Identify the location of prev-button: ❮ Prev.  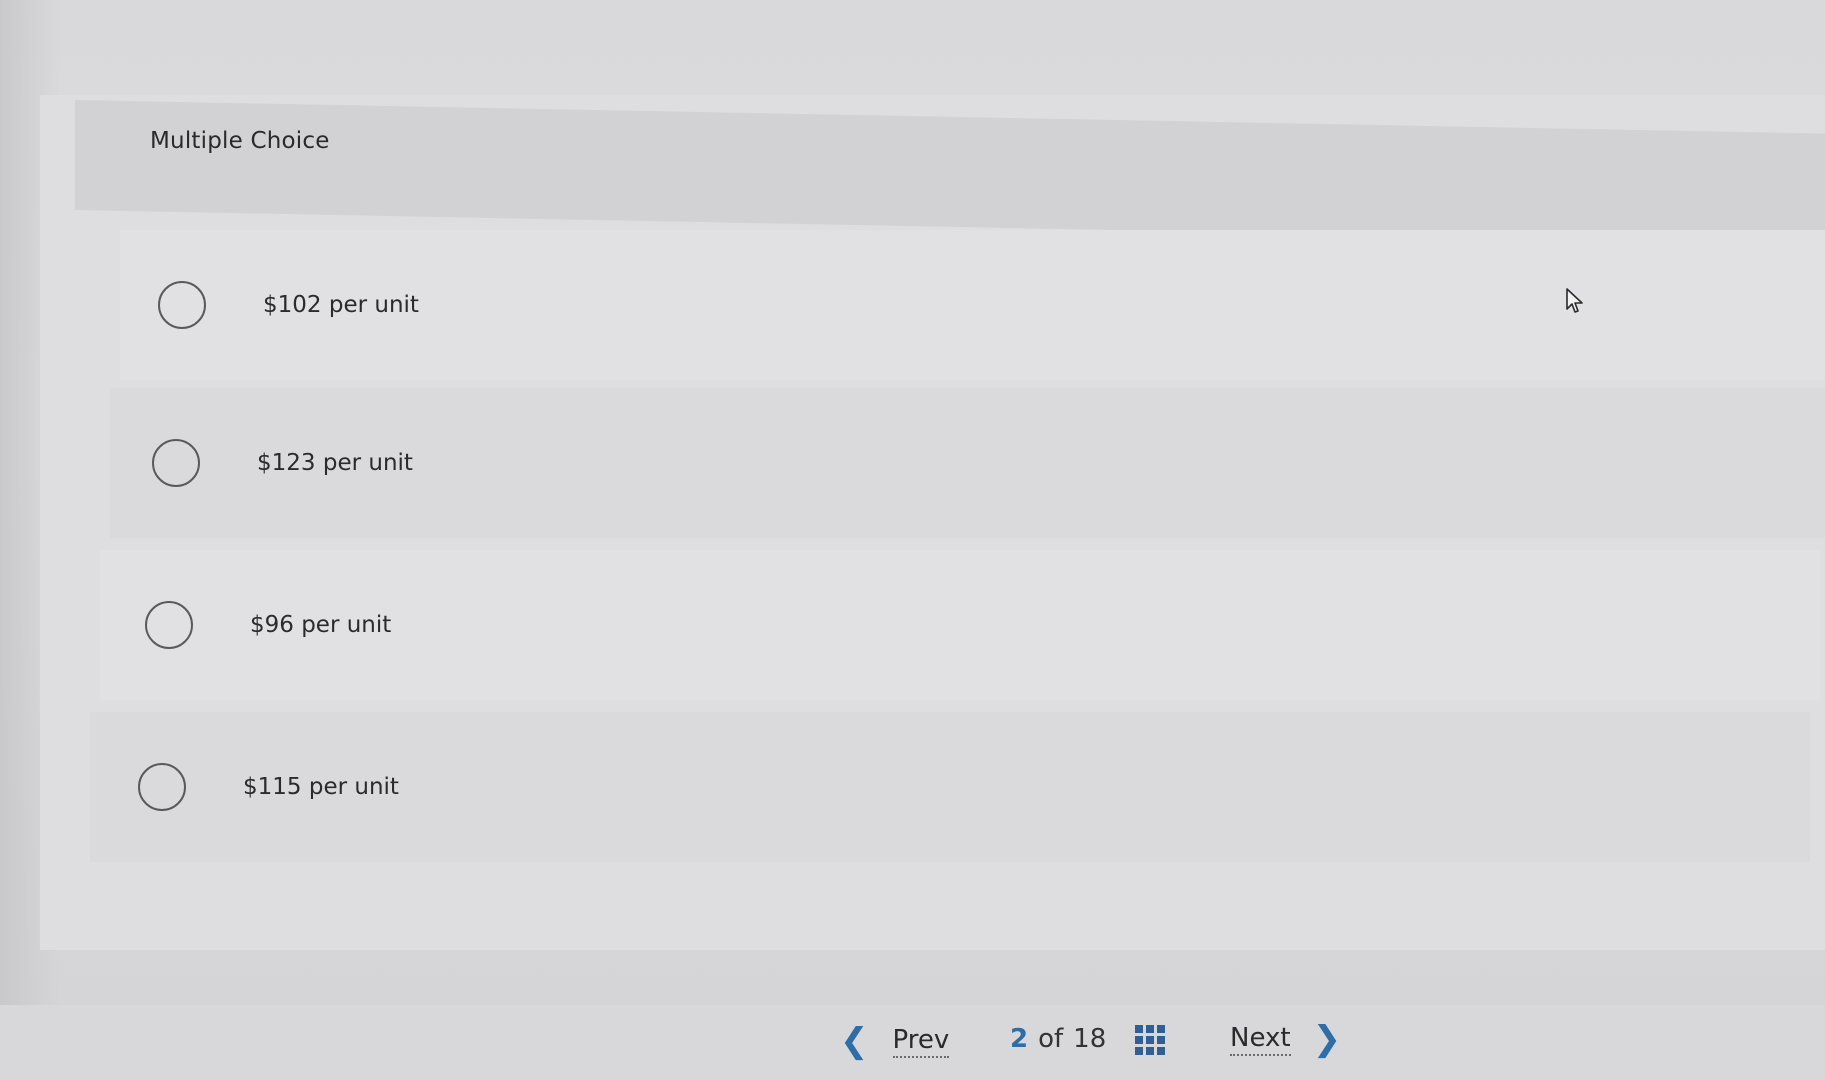
(895, 1041).